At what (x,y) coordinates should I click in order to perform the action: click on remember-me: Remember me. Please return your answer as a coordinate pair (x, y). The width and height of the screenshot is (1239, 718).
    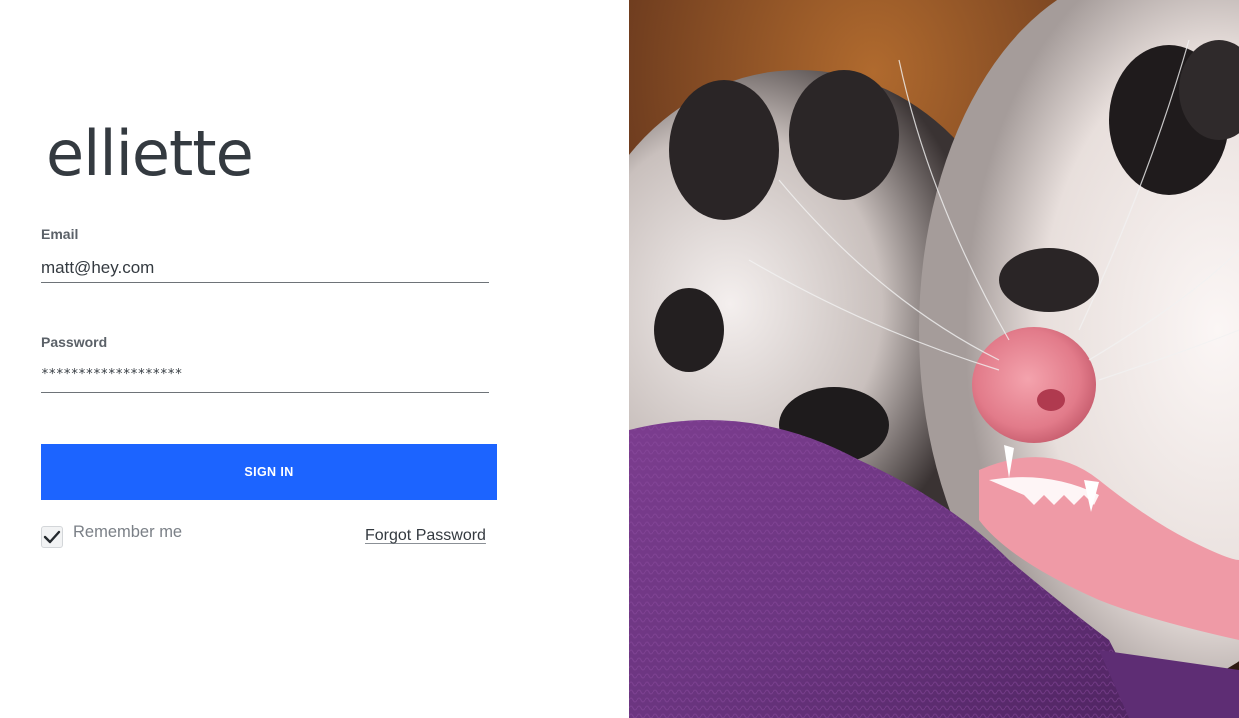
    Looking at the image, I should click on (111, 535).